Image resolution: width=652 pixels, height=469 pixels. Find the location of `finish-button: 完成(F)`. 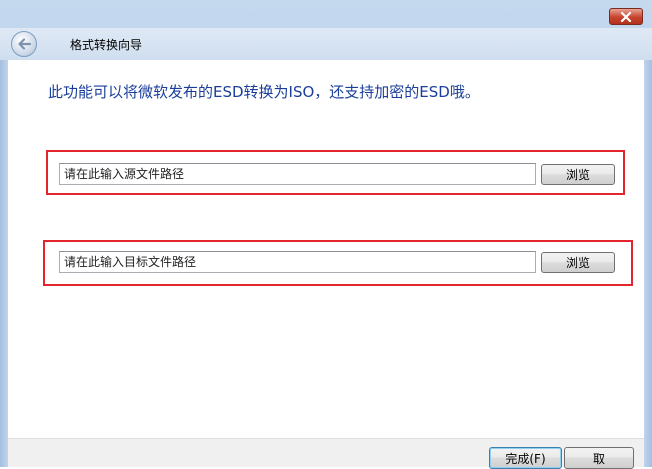

finish-button: 完成(F) is located at coordinates (525, 458).